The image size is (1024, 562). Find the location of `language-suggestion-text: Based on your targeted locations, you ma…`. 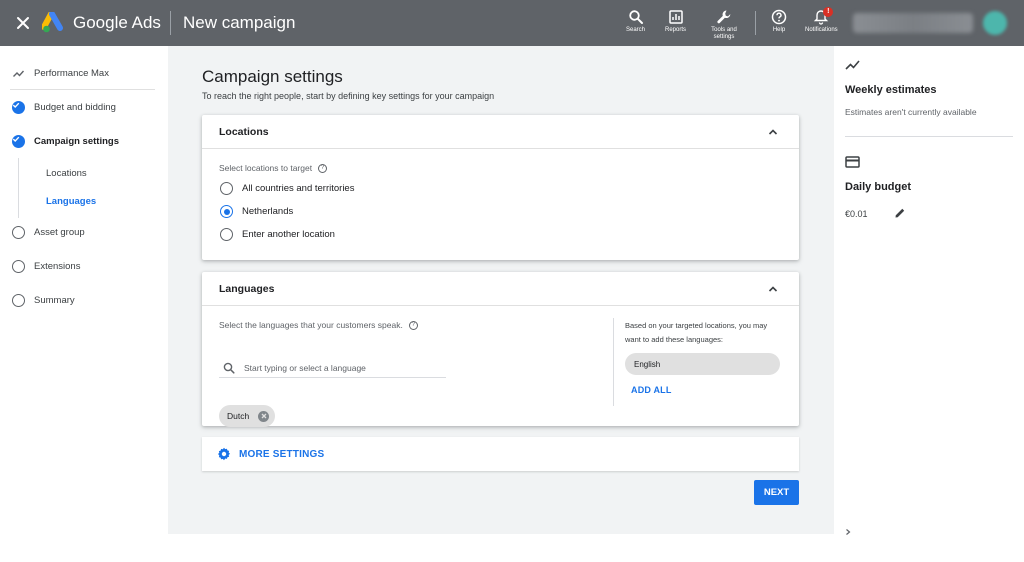

language-suggestion-text: Based on your targeted locations, you ma… is located at coordinates (696, 332).